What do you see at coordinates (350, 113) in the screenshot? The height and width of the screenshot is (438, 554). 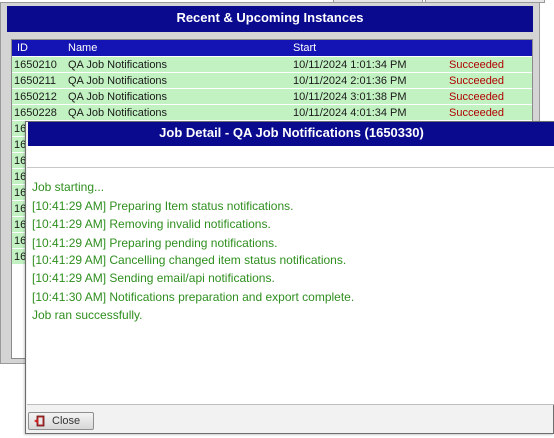 I see `row-start: 10/11/2024 4:01:34 PM` at bounding box center [350, 113].